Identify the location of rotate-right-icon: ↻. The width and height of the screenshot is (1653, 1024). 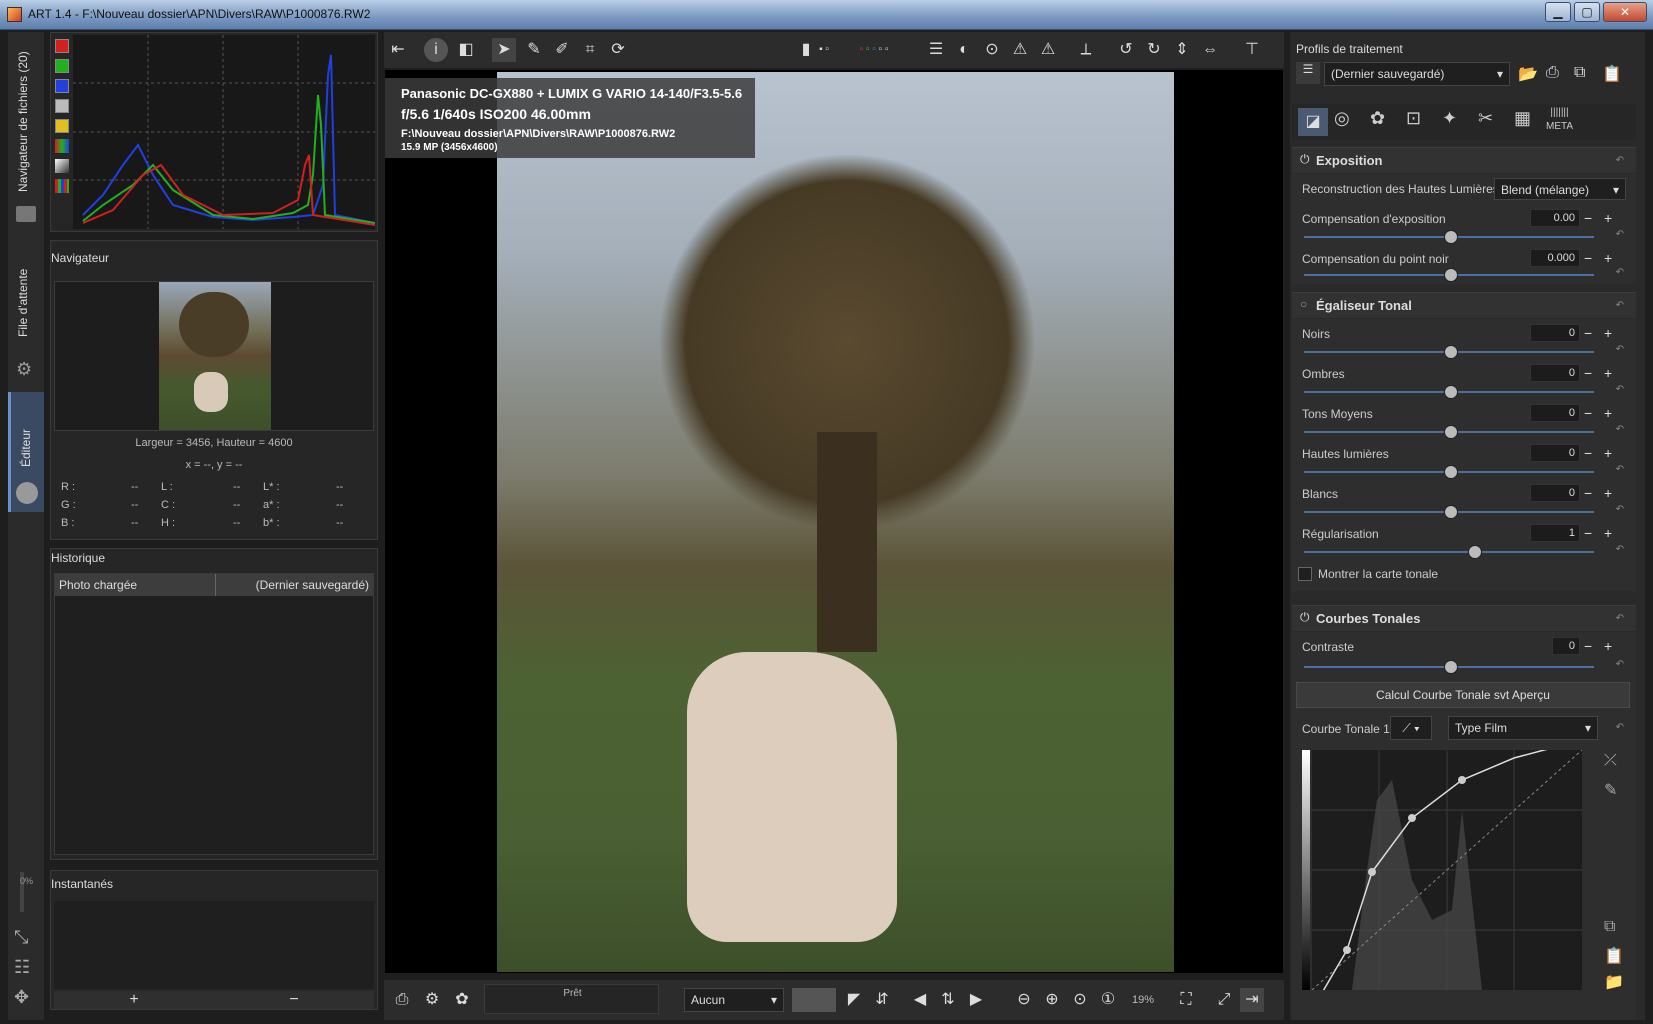
(1154, 50).